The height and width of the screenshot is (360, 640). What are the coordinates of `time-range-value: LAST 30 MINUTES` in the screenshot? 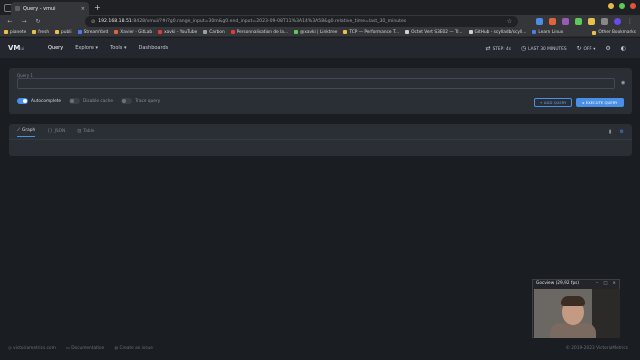 It's located at (547, 49).